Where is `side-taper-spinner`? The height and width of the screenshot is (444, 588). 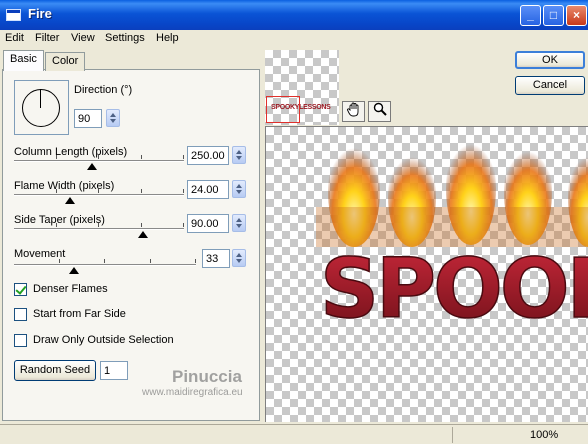
side-taper-spinner is located at coordinates (239, 223).